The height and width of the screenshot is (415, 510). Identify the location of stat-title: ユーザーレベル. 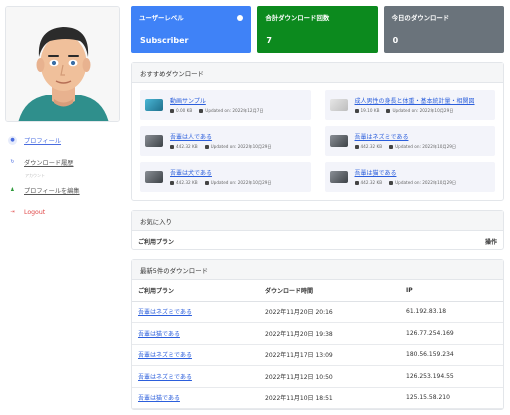
(161, 18).